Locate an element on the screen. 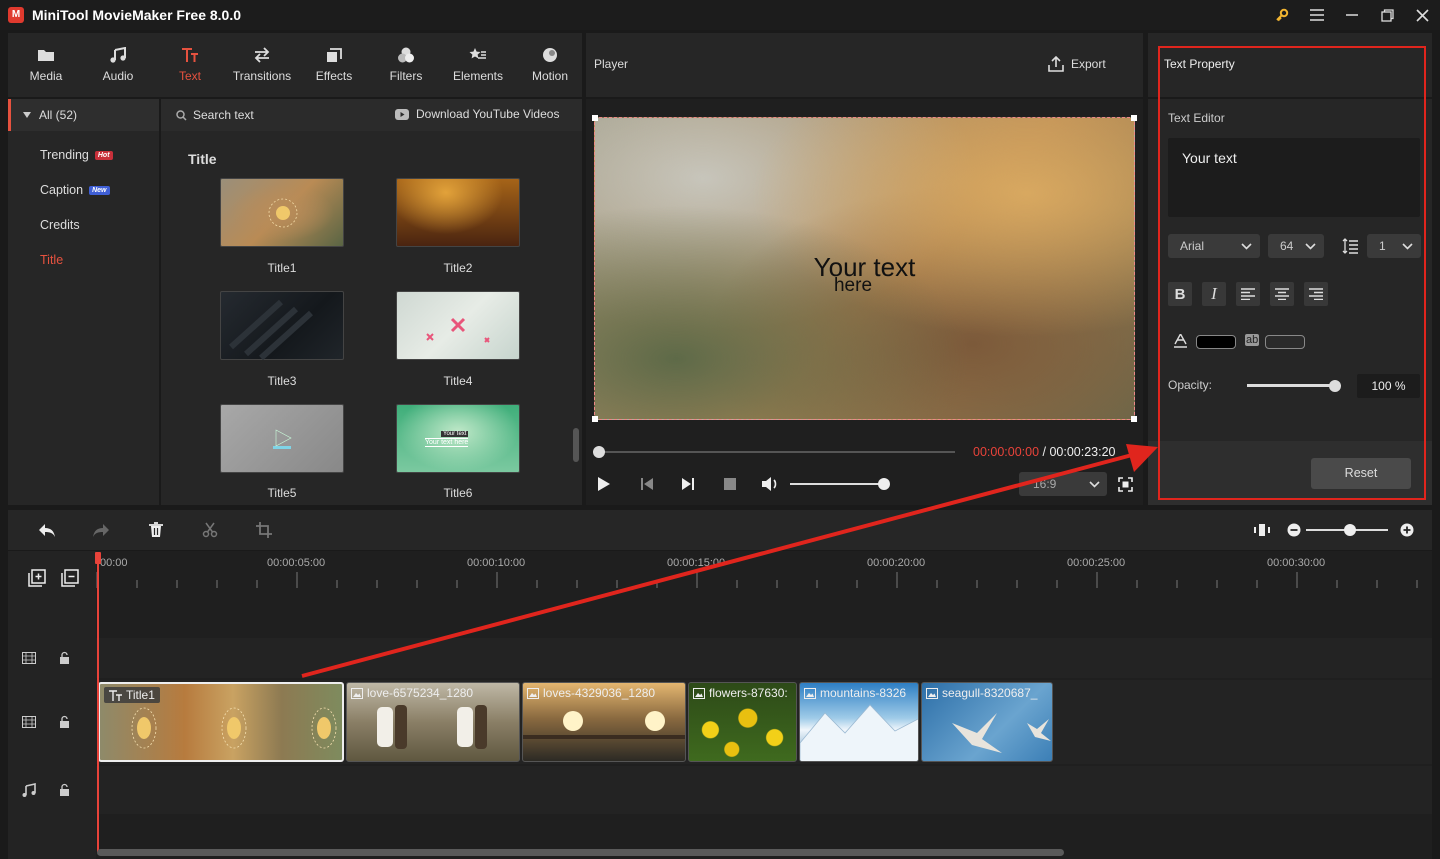  text-icon is located at coordinates (190, 55).